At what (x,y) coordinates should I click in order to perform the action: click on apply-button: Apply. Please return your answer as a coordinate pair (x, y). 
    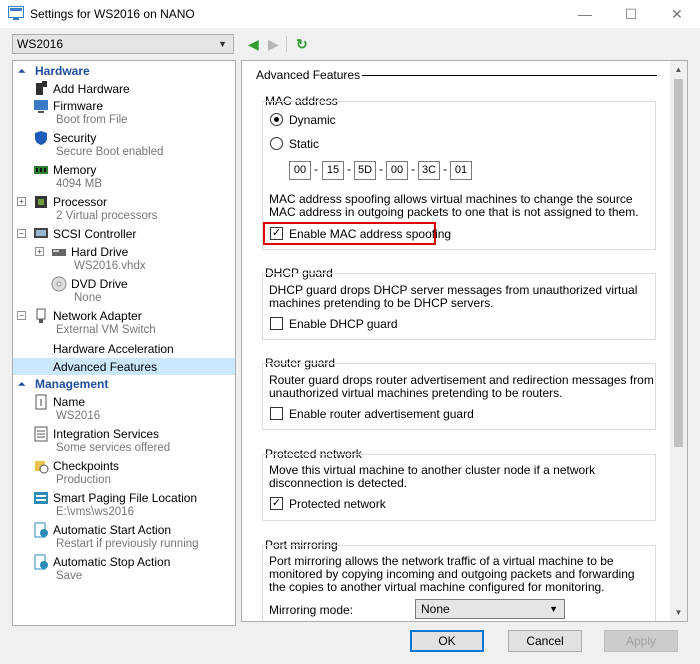
    Looking at the image, I should click on (641, 641).